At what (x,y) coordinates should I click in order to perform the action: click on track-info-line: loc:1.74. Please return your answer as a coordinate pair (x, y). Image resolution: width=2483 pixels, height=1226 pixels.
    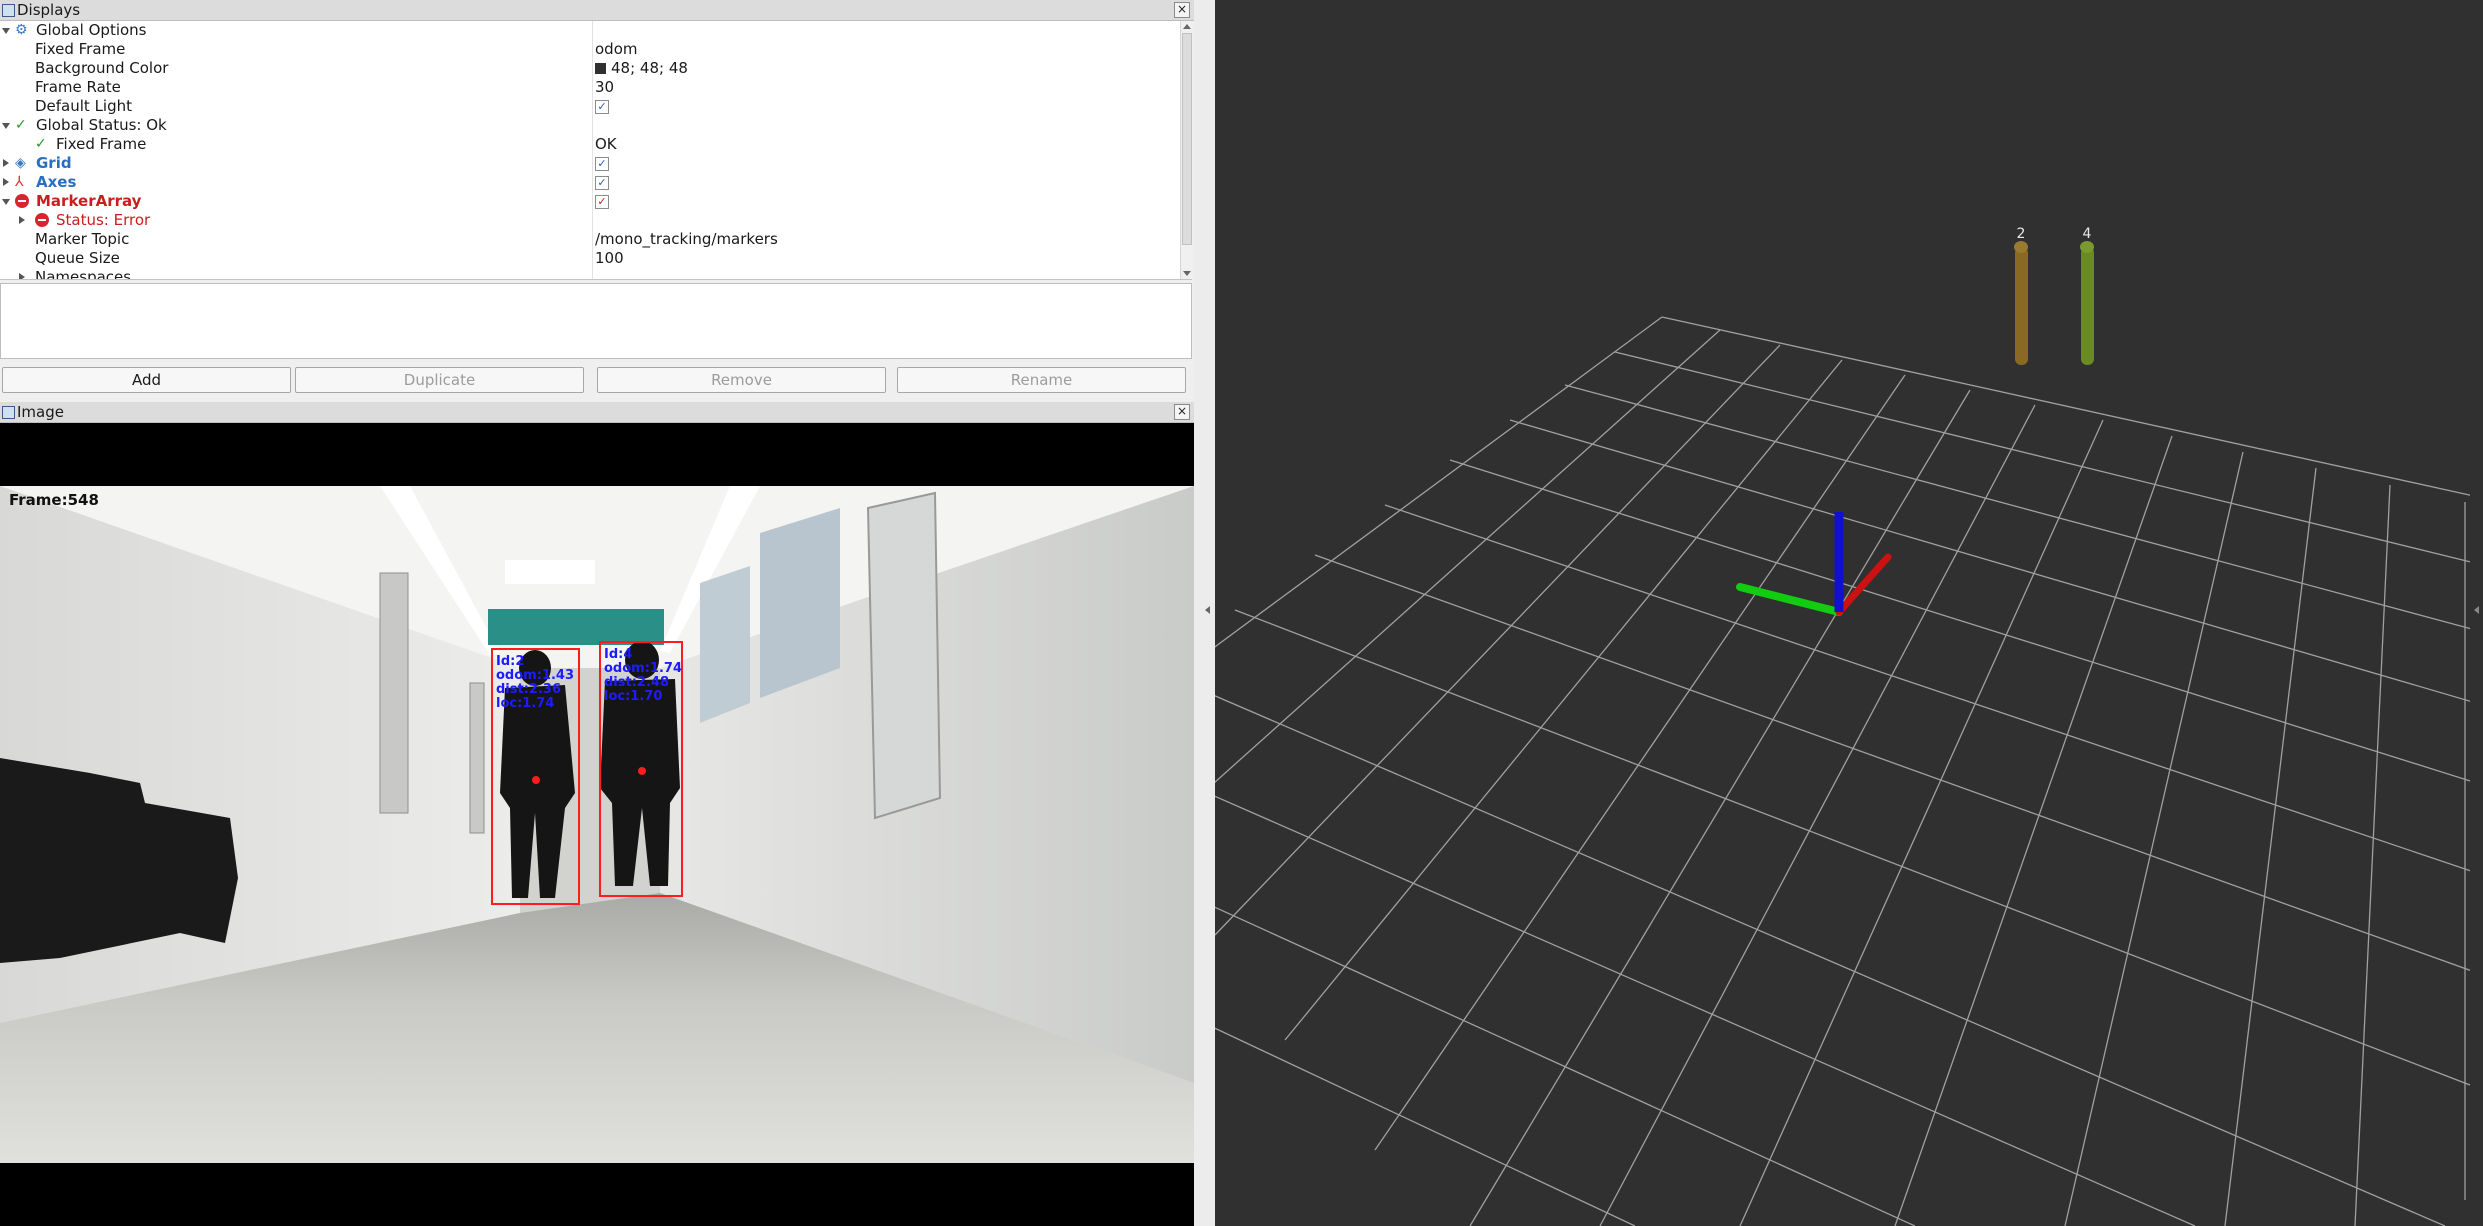
    Looking at the image, I should click on (525, 703).